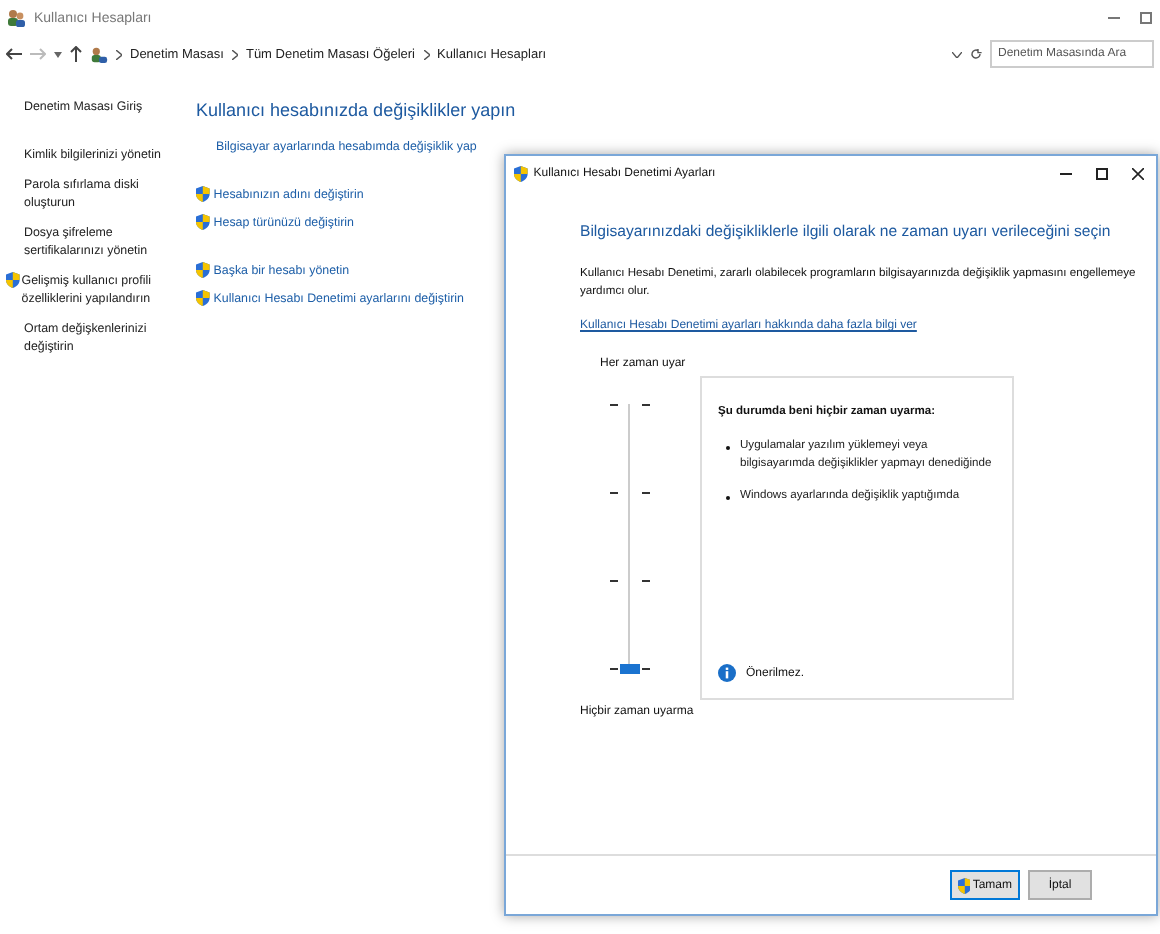 This screenshot has height=934, width=1160. I want to click on back-arrow-icon, so click(14, 54).